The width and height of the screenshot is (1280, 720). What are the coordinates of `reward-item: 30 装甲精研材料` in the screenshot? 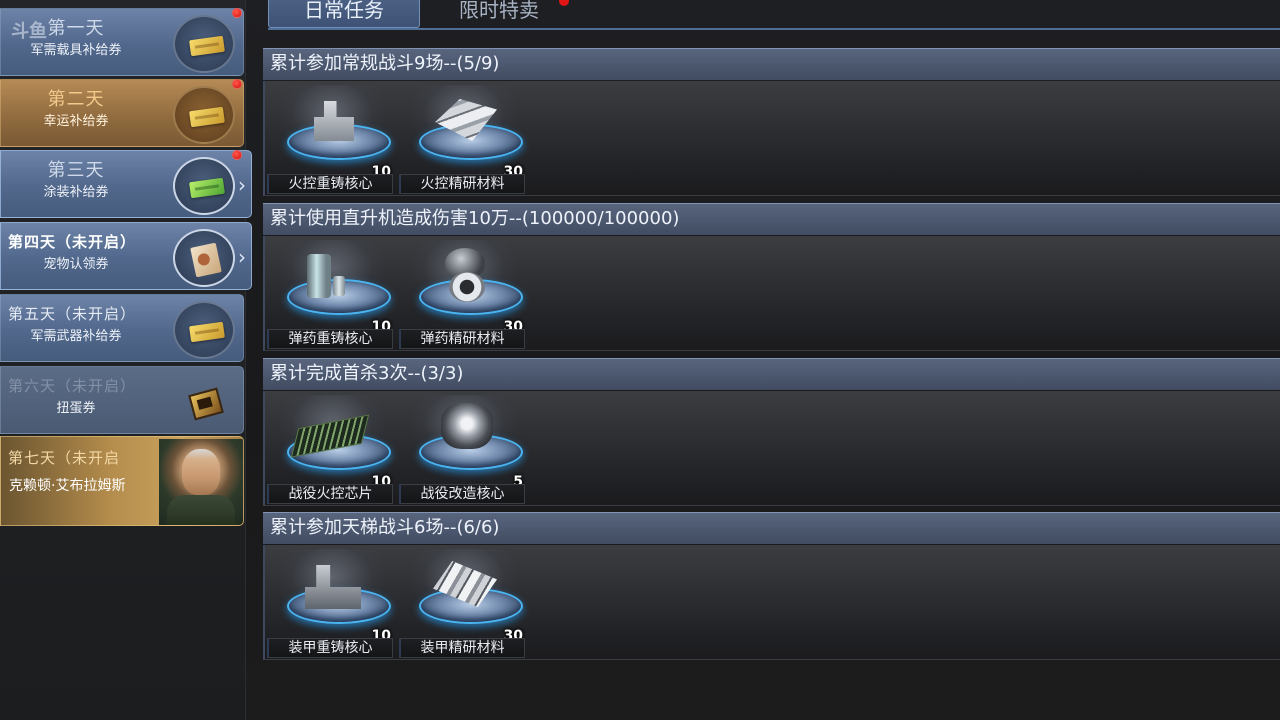 It's located at (462, 602).